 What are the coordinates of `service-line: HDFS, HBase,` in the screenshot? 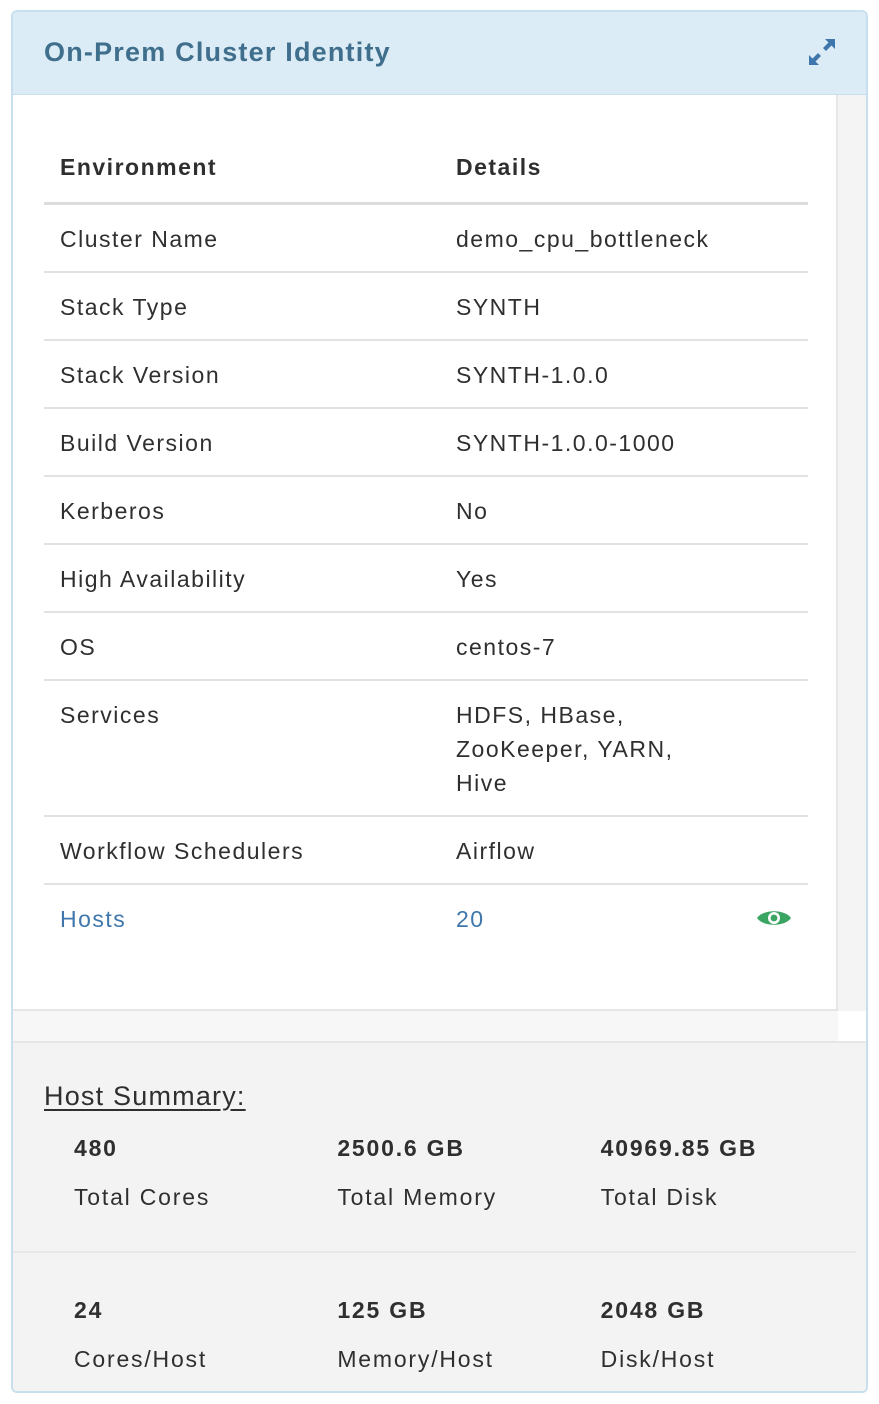 It's located at (540, 715).